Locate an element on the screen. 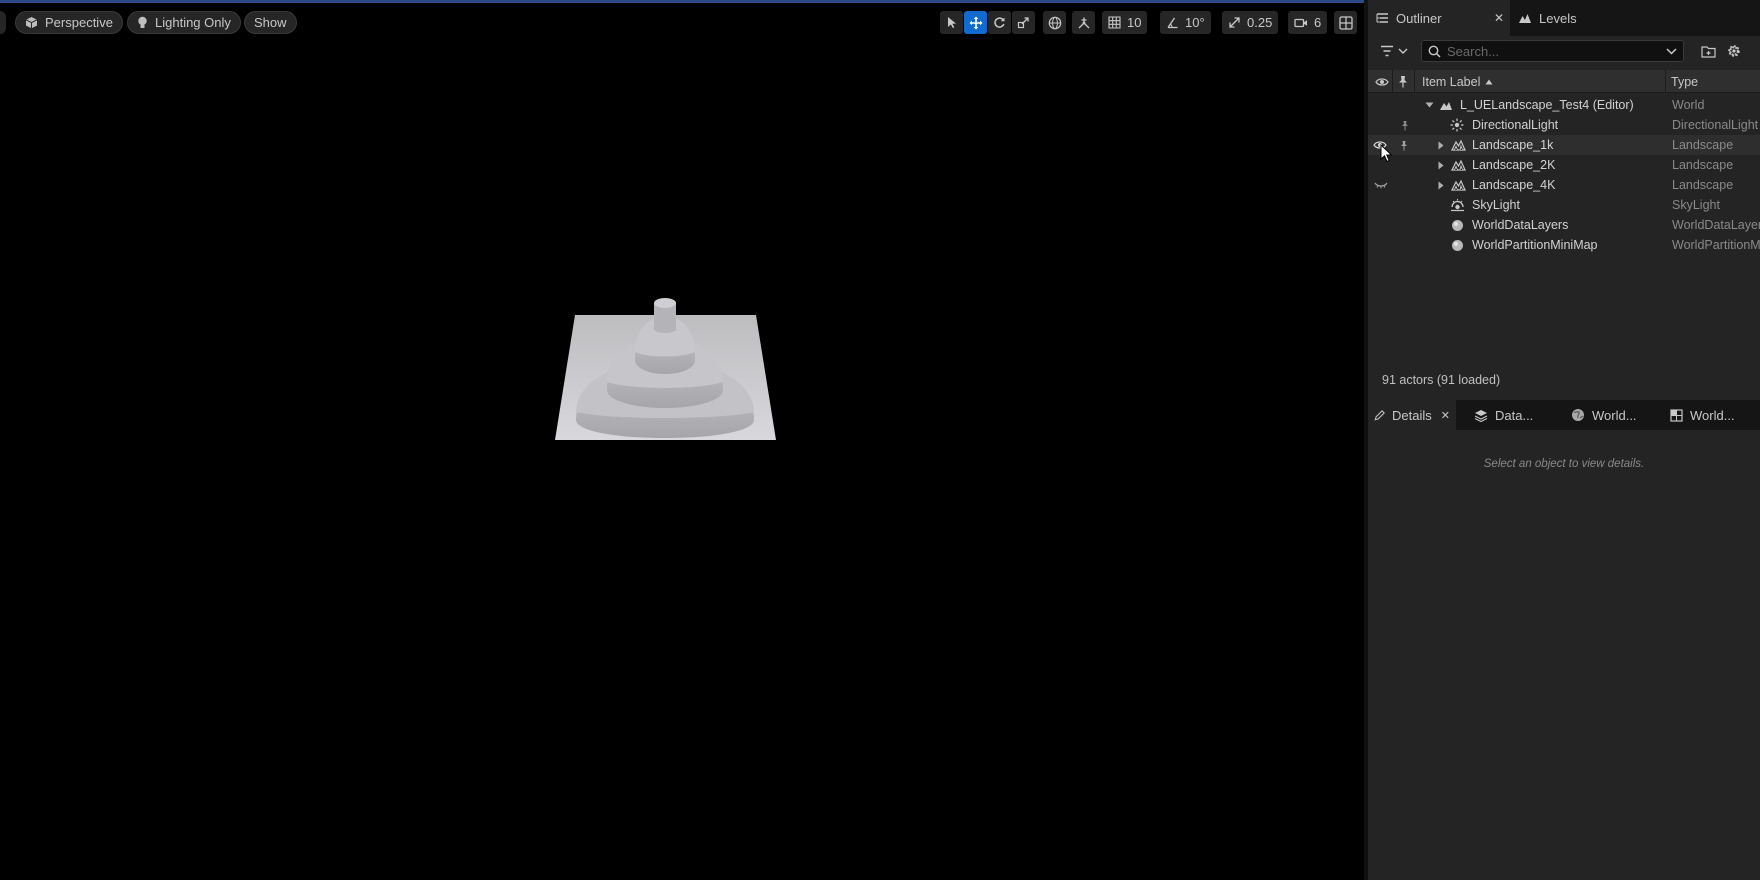 This screenshot has width=1760, height=880. tab-details: Details ✕ is located at coordinates (1412, 415).